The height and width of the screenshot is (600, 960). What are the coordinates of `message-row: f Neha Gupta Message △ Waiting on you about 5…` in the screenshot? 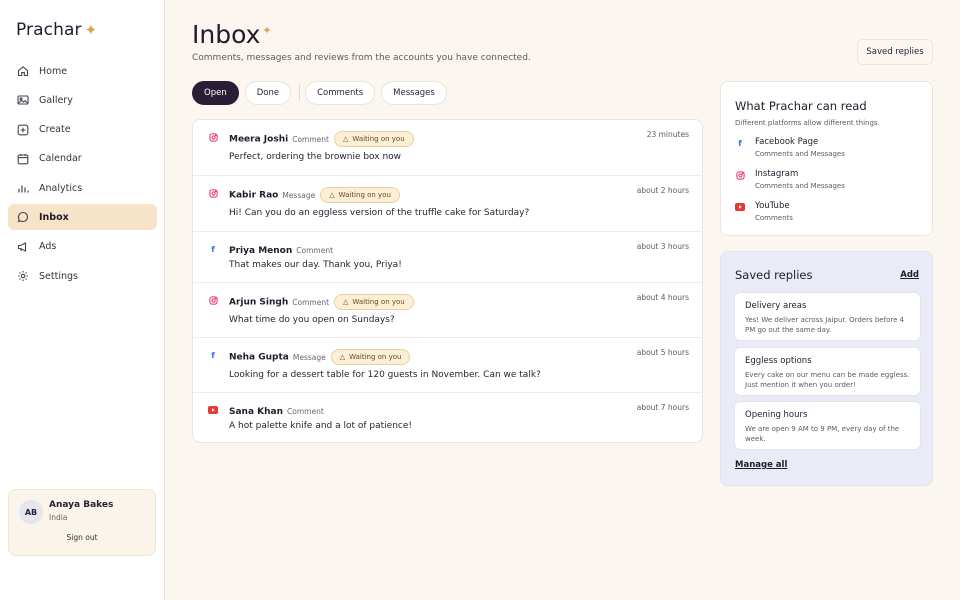 It's located at (447, 365).